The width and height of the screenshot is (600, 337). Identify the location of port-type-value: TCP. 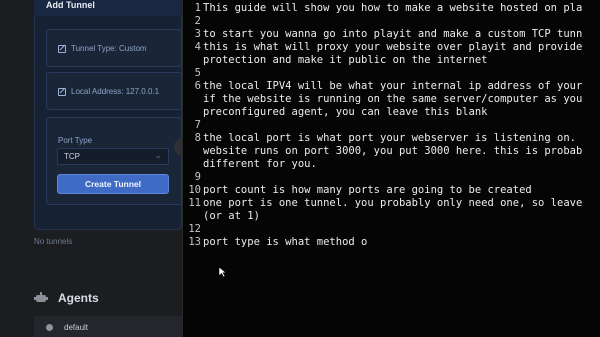
(72, 156).